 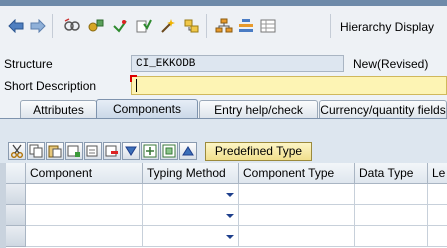 What do you see at coordinates (188, 151) in the screenshot?
I see `collapse-icon` at bounding box center [188, 151].